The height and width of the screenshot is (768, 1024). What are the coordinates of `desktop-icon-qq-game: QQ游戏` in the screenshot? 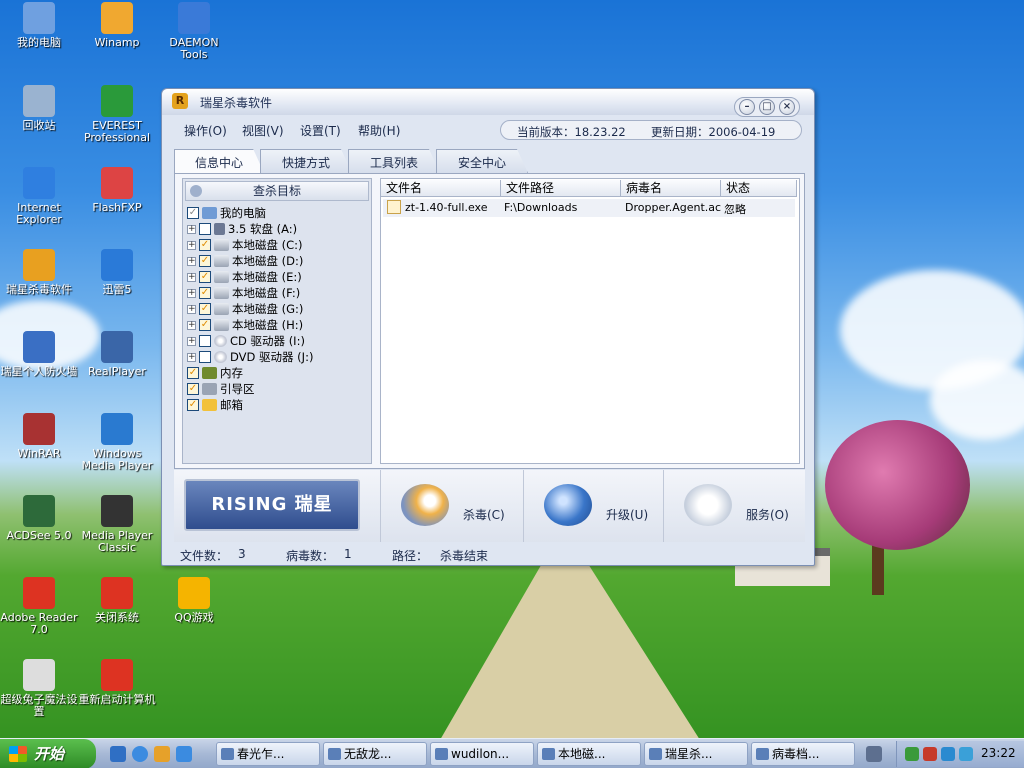 It's located at (194, 600).